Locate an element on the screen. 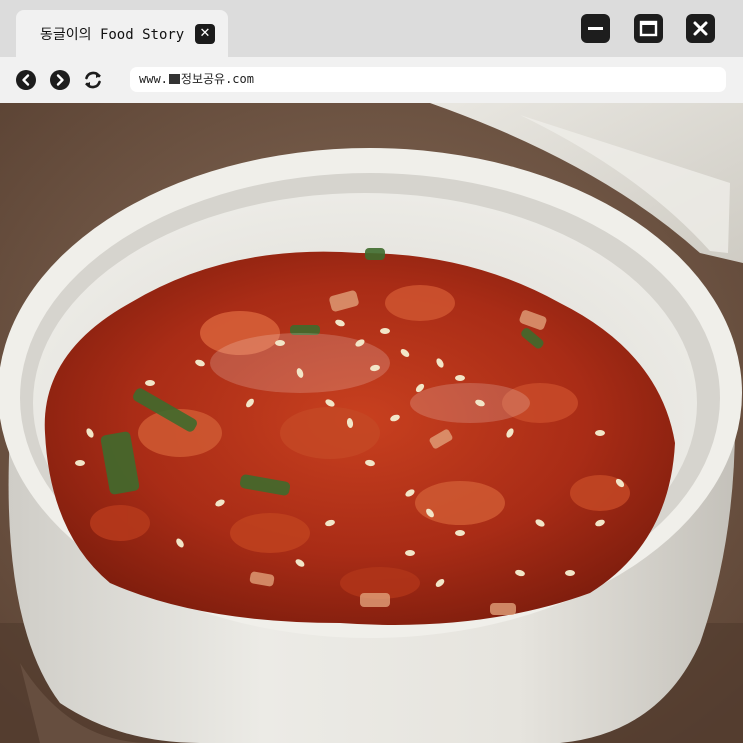 The height and width of the screenshot is (743, 743). url-field: www. 정보공유.com is located at coordinates (428, 79).